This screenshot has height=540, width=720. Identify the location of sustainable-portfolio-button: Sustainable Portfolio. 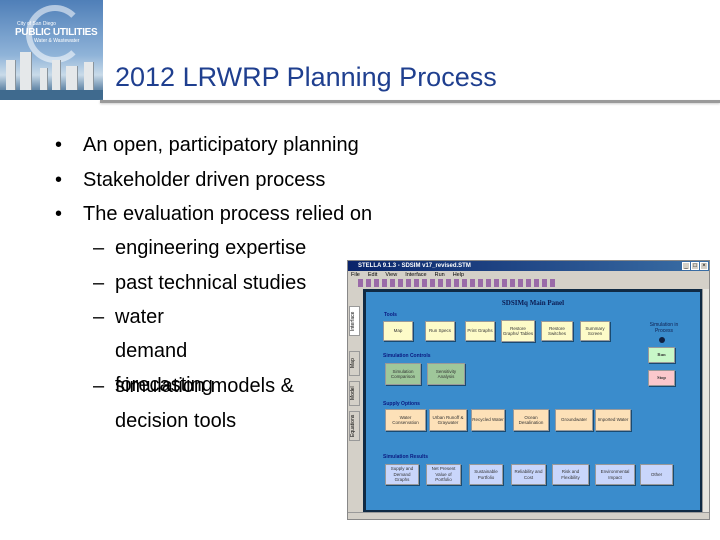
(486, 474).